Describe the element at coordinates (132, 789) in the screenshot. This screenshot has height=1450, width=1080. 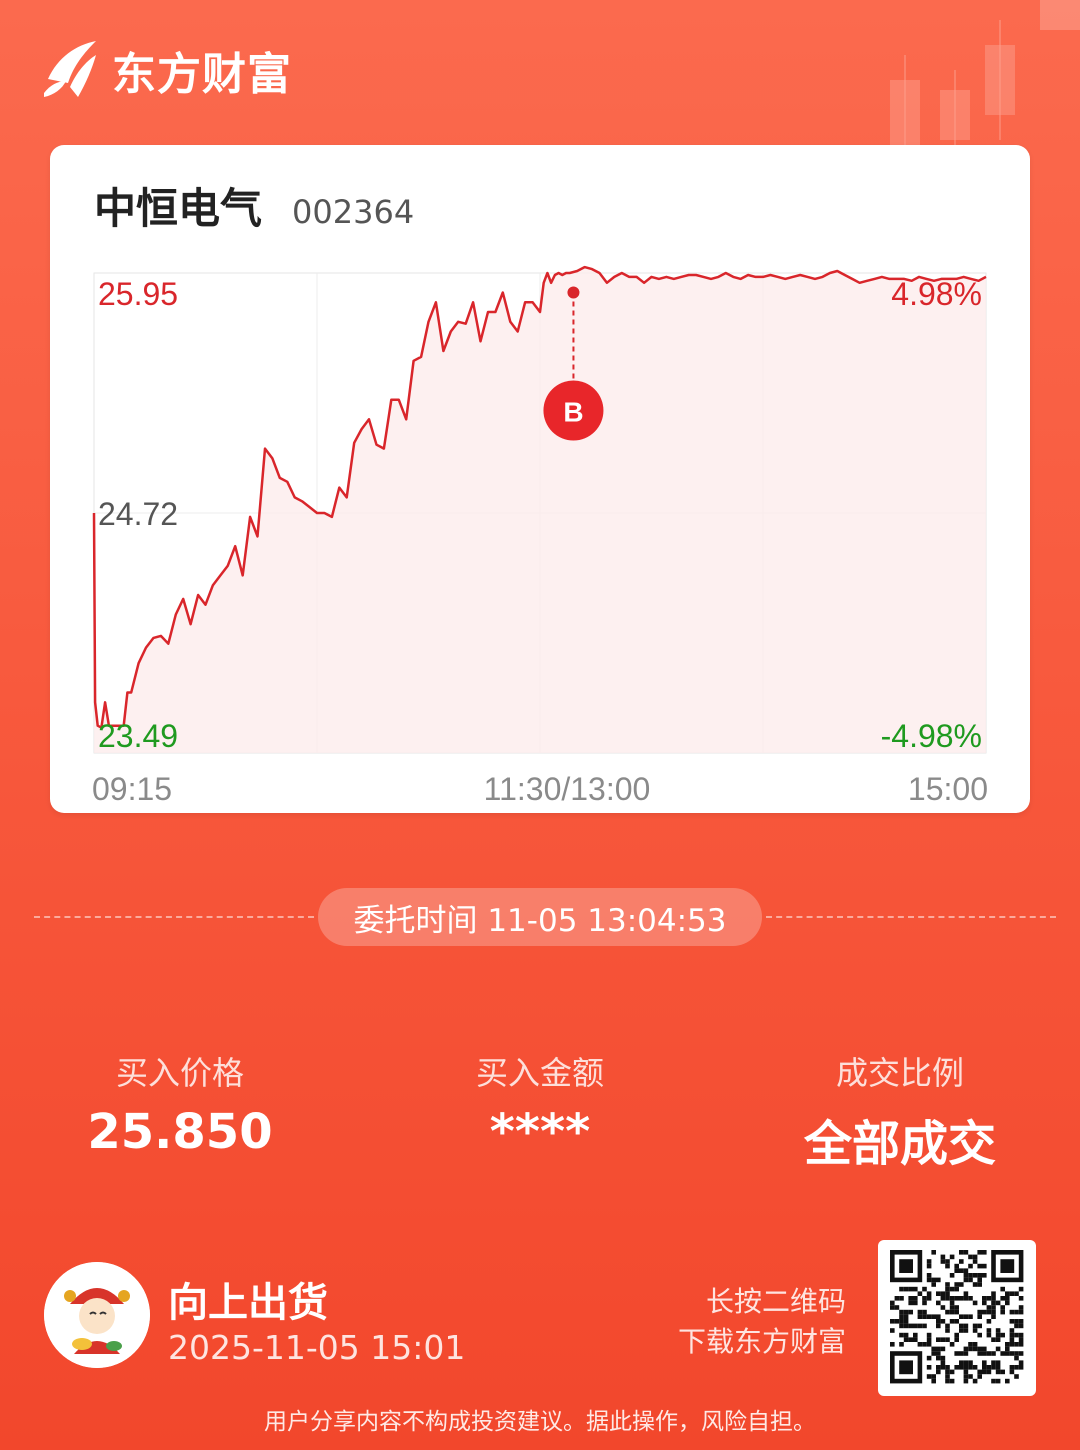
I see `x-tick-start: 09:15` at that location.